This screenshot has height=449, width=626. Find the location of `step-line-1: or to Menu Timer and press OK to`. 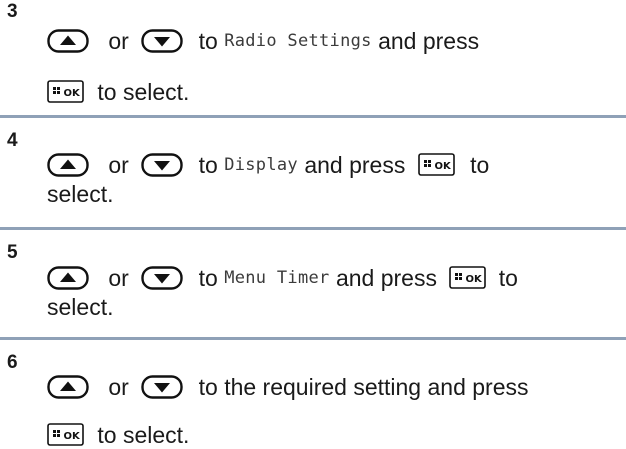

step-line-1: or to Menu Timer and press OK to is located at coordinates (282, 277).